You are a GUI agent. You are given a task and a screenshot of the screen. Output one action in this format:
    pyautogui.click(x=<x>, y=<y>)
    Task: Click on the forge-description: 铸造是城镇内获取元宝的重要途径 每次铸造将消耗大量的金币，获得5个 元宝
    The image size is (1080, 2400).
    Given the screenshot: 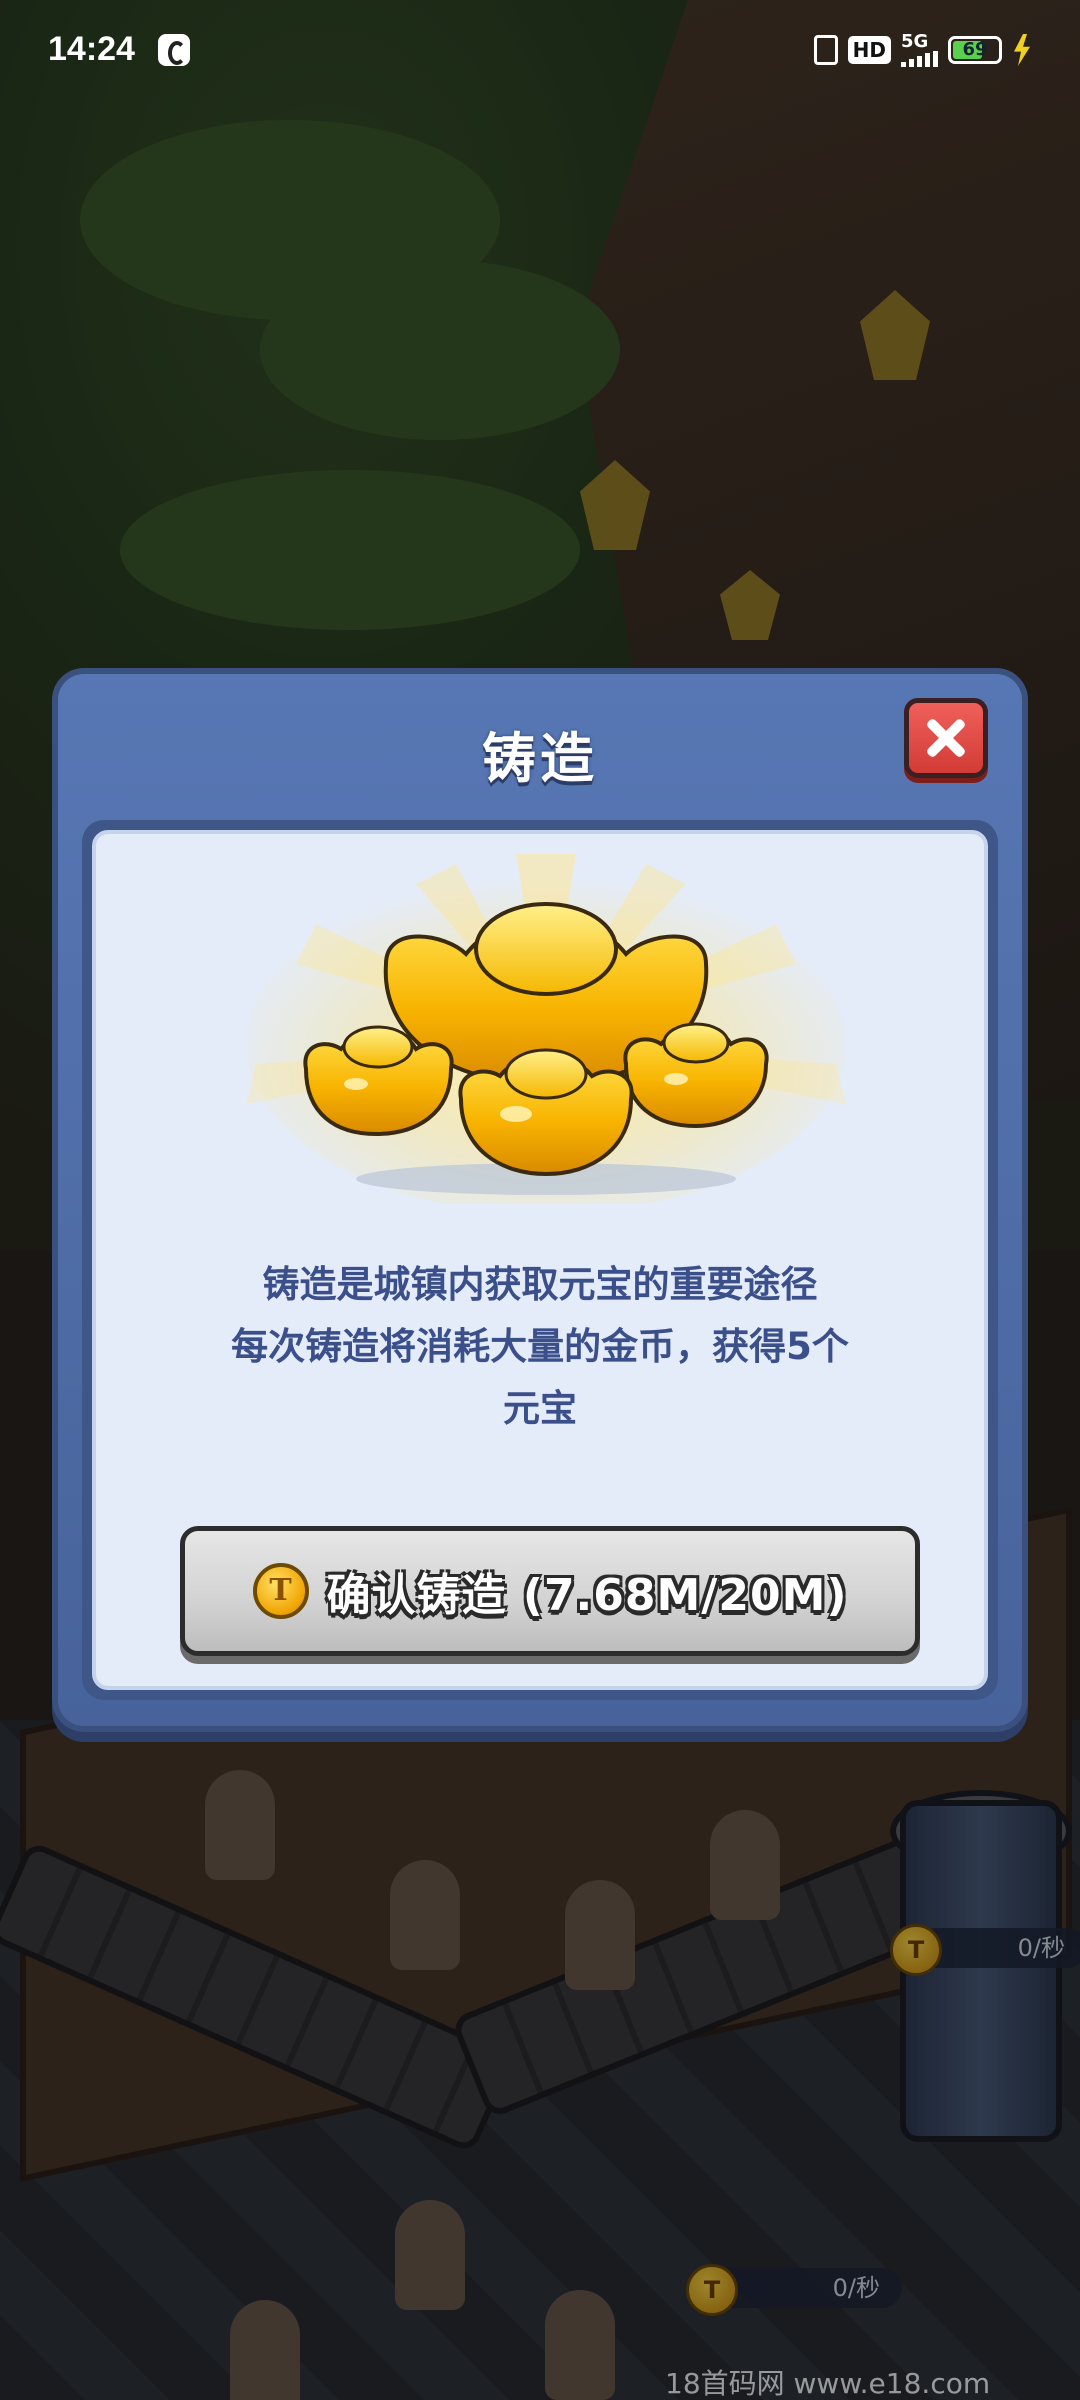 What is the action you would take?
    pyautogui.click(x=540, y=1347)
    